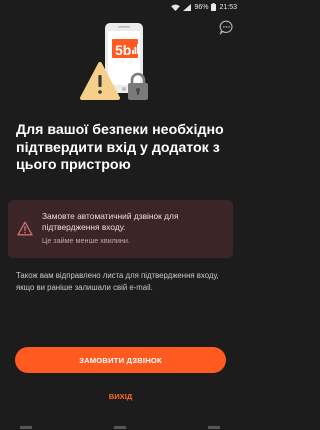 This screenshot has height=430, width=320. What do you see at coordinates (201, 7) in the screenshot?
I see `battery-percent: 96%` at bounding box center [201, 7].